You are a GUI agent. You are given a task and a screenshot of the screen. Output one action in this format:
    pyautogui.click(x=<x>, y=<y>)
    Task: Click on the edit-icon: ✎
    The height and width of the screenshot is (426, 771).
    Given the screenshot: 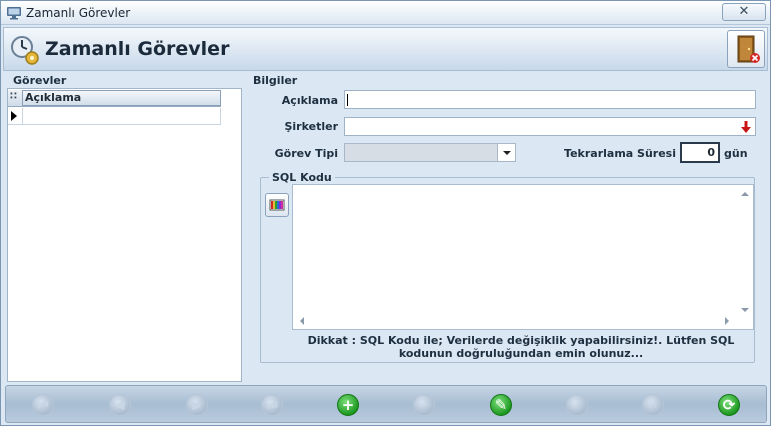 What is the action you would take?
    pyautogui.click(x=501, y=405)
    